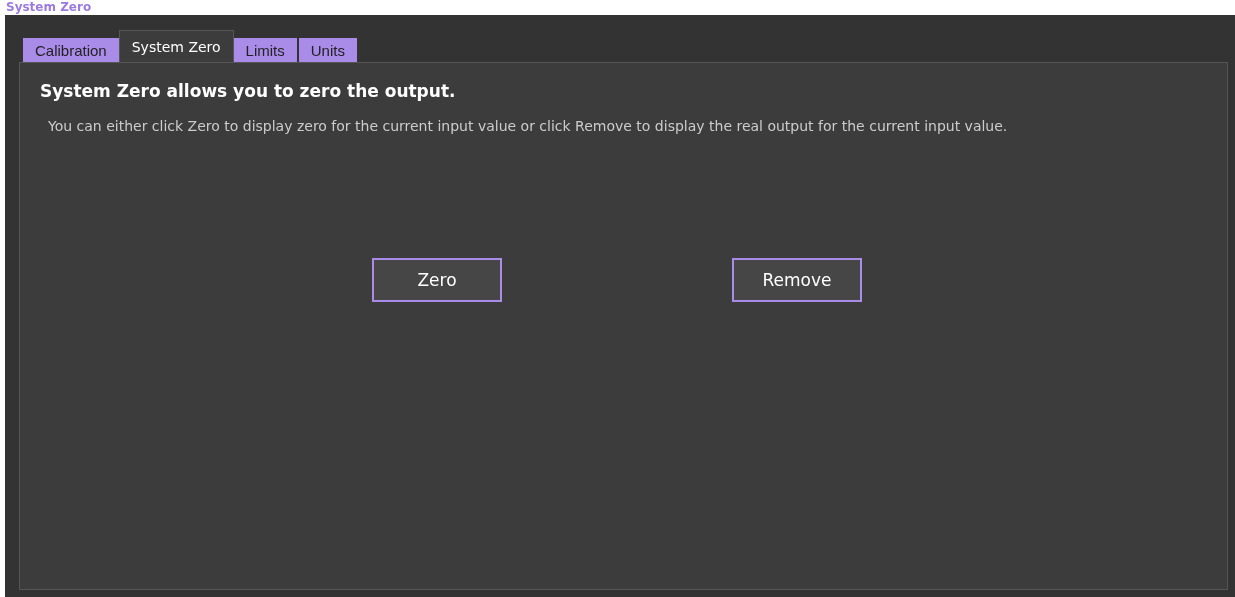  Describe the element at coordinates (797, 280) in the screenshot. I see `action-button: Remove` at that location.